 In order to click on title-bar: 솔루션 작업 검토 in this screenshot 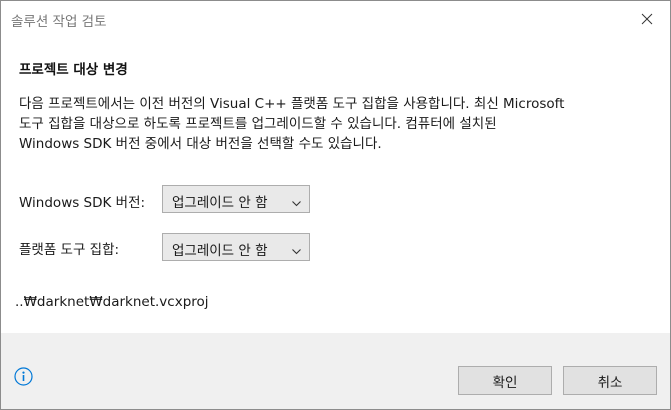, I will do `click(335, 19)`.